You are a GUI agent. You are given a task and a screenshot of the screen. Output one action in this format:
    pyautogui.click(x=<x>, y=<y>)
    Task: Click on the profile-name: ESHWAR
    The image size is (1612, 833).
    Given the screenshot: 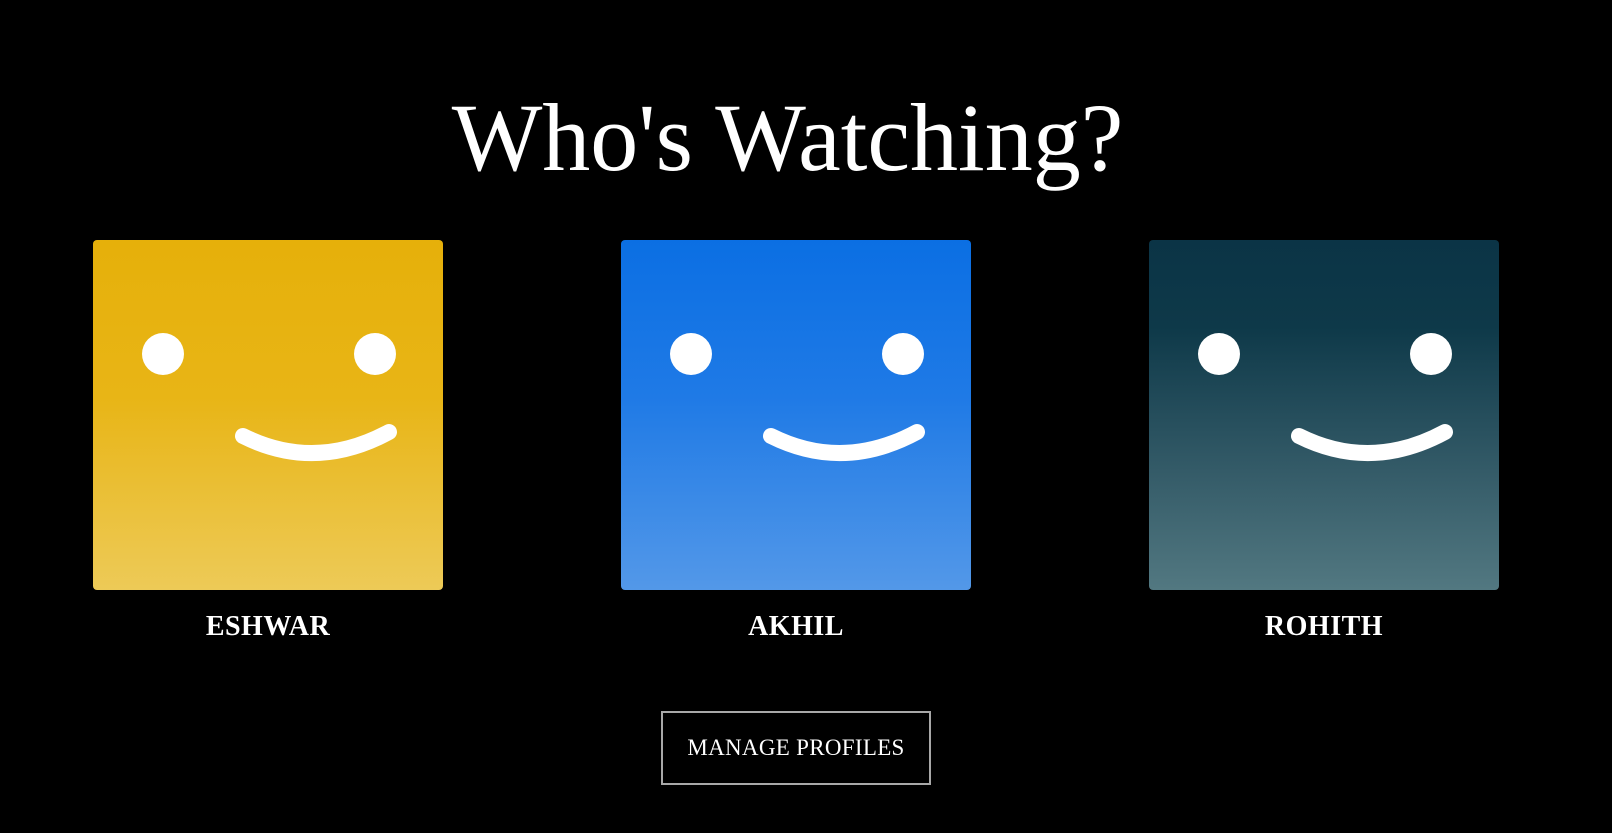 What is the action you would take?
    pyautogui.click(x=268, y=627)
    